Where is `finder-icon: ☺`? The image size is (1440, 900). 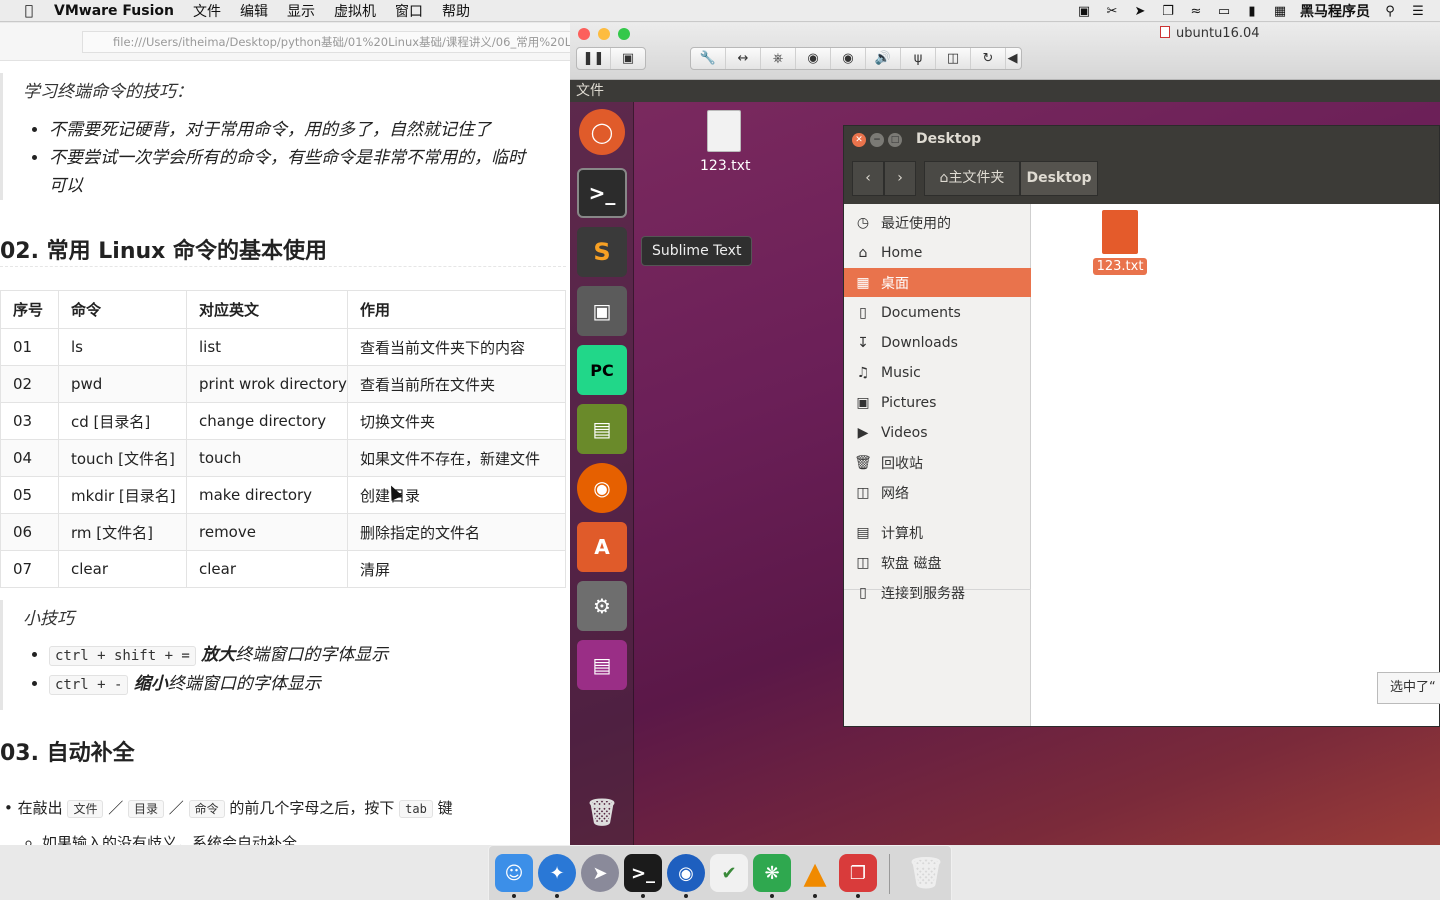
finder-icon: ☺ is located at coordinates (514, 873).